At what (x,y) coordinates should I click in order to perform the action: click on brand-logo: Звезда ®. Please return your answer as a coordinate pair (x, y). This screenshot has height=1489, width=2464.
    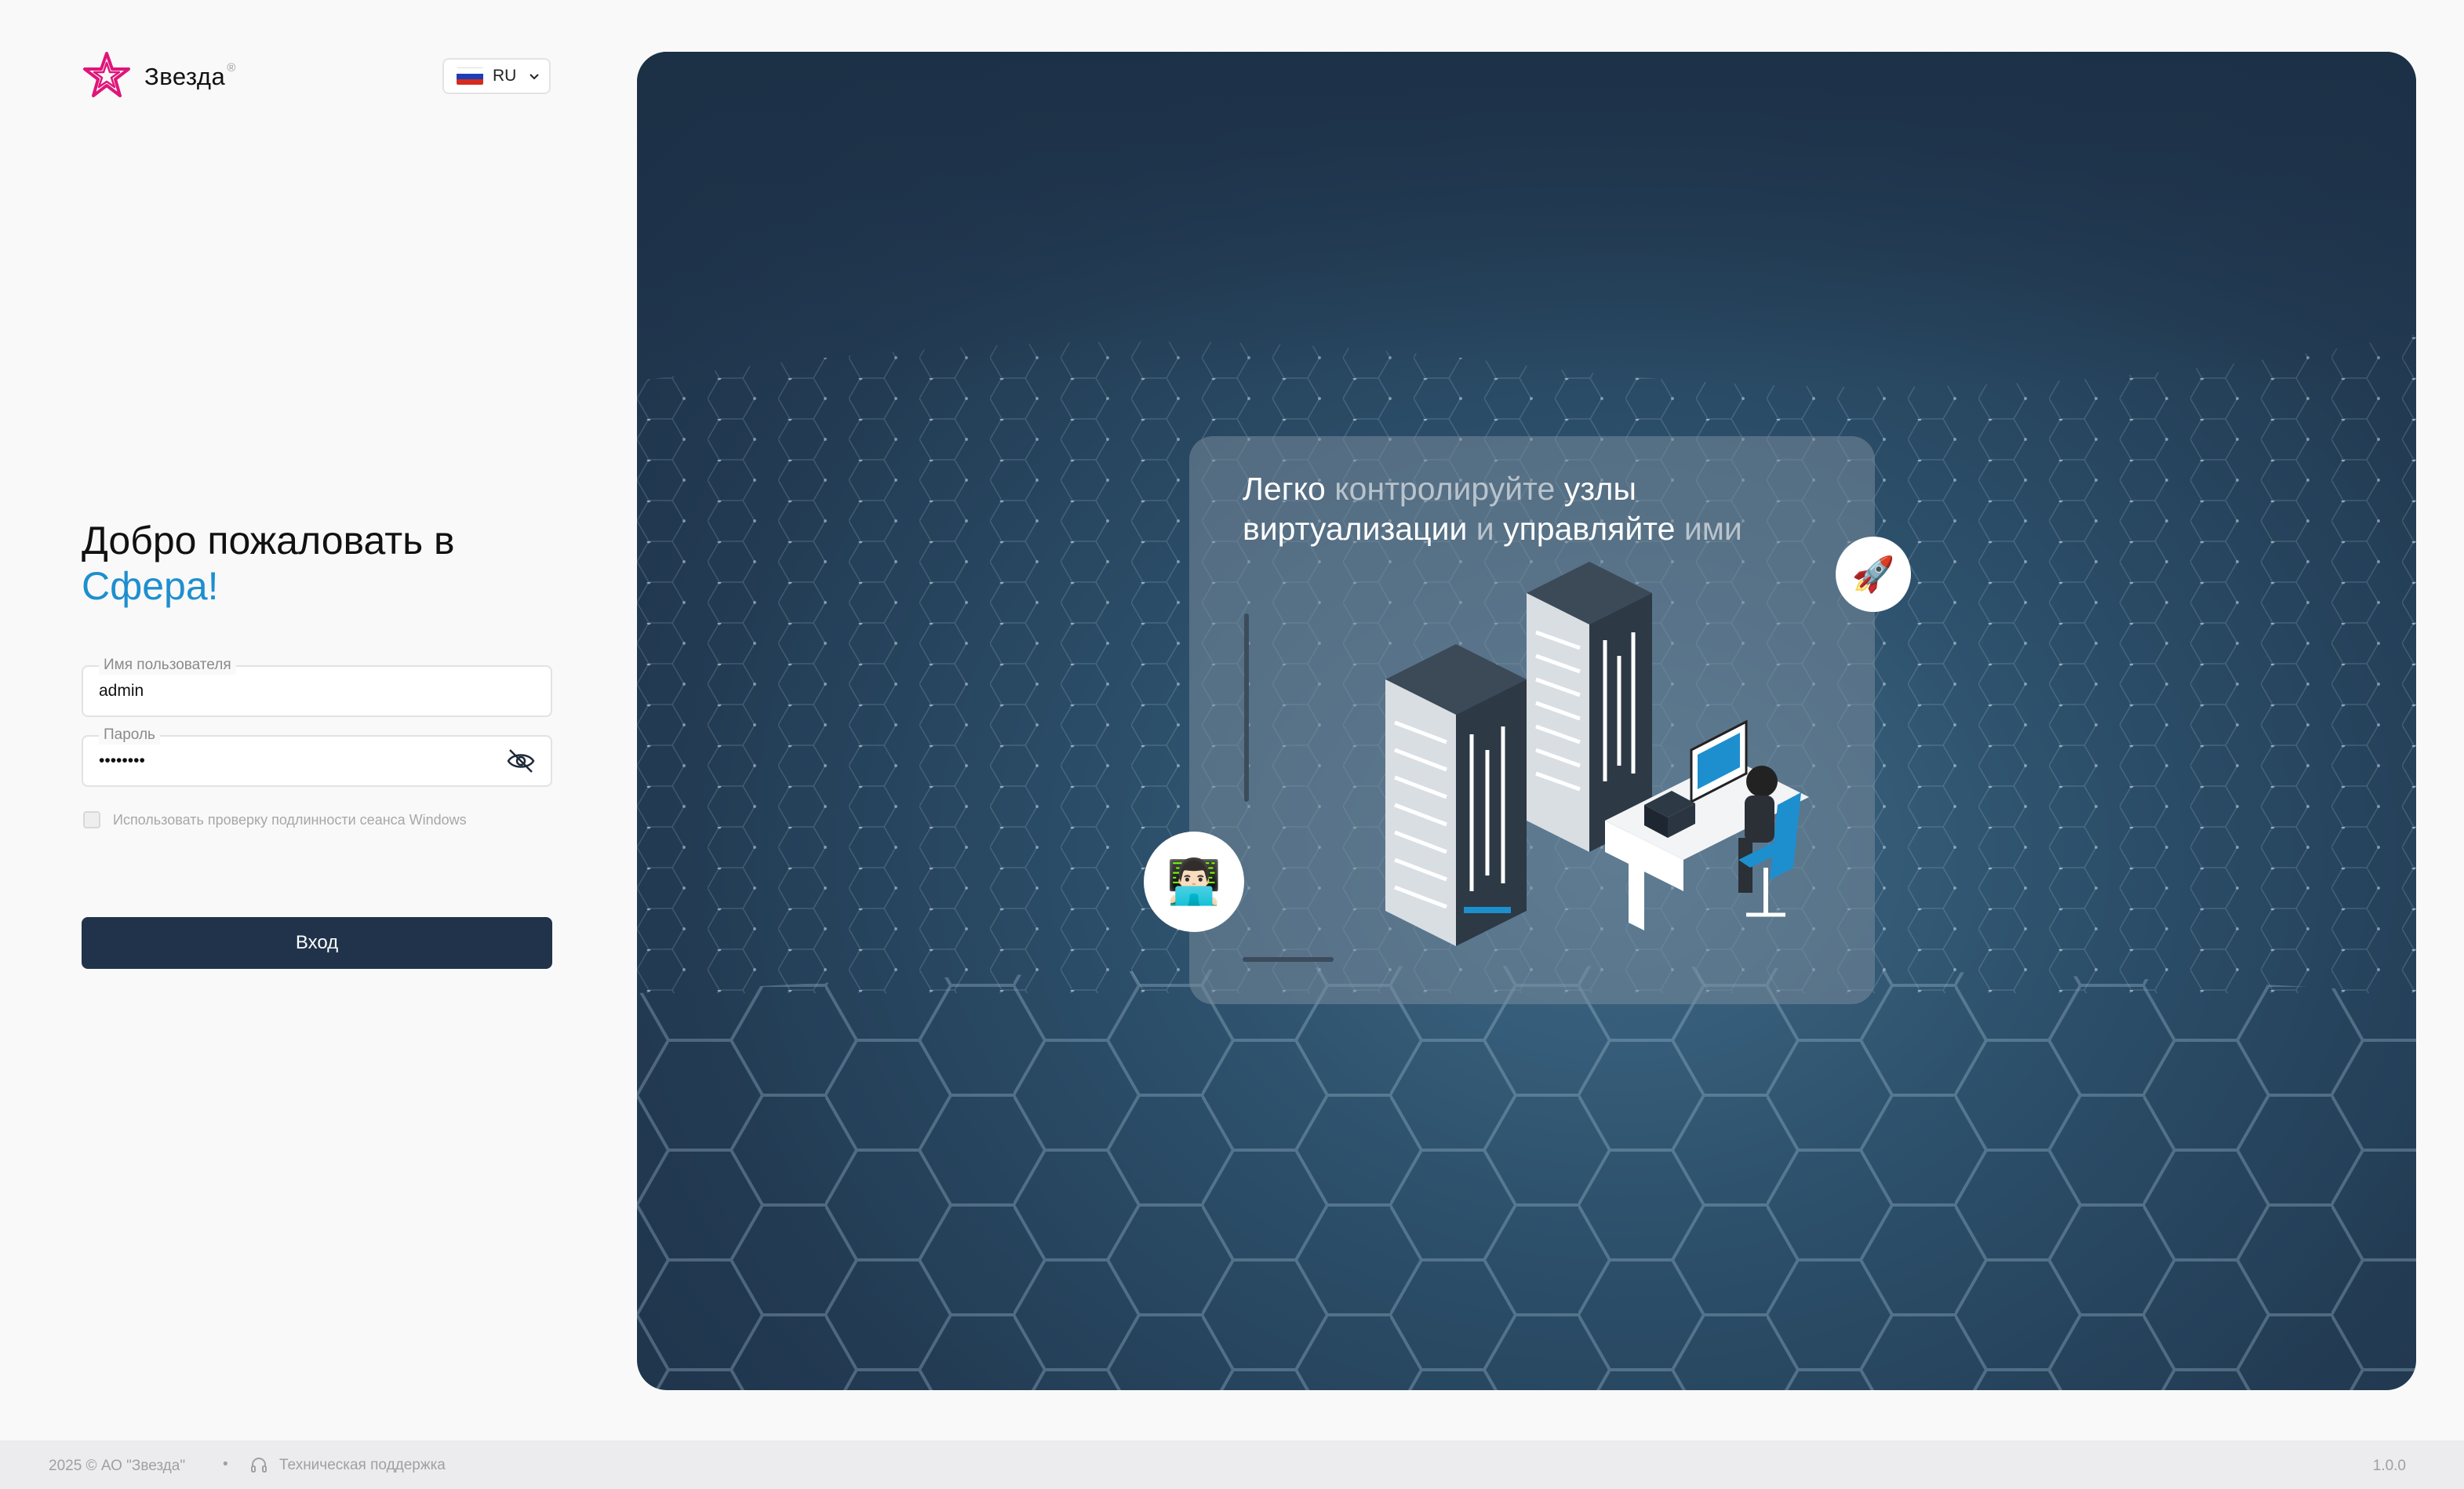
    Looking at the image, I should click on (158, 75).